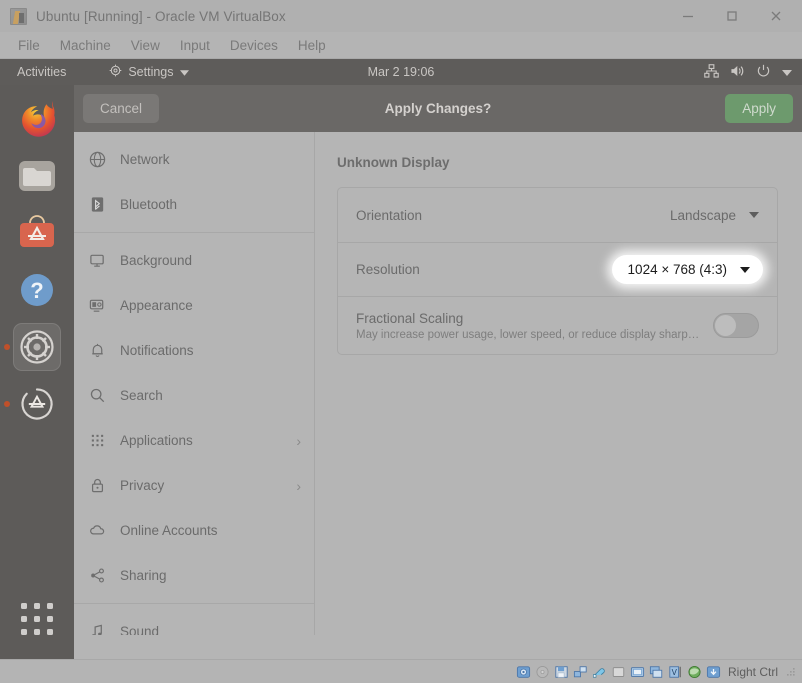  I want to click on sidebar-item-applications: Applications ›, so click(194, 440).